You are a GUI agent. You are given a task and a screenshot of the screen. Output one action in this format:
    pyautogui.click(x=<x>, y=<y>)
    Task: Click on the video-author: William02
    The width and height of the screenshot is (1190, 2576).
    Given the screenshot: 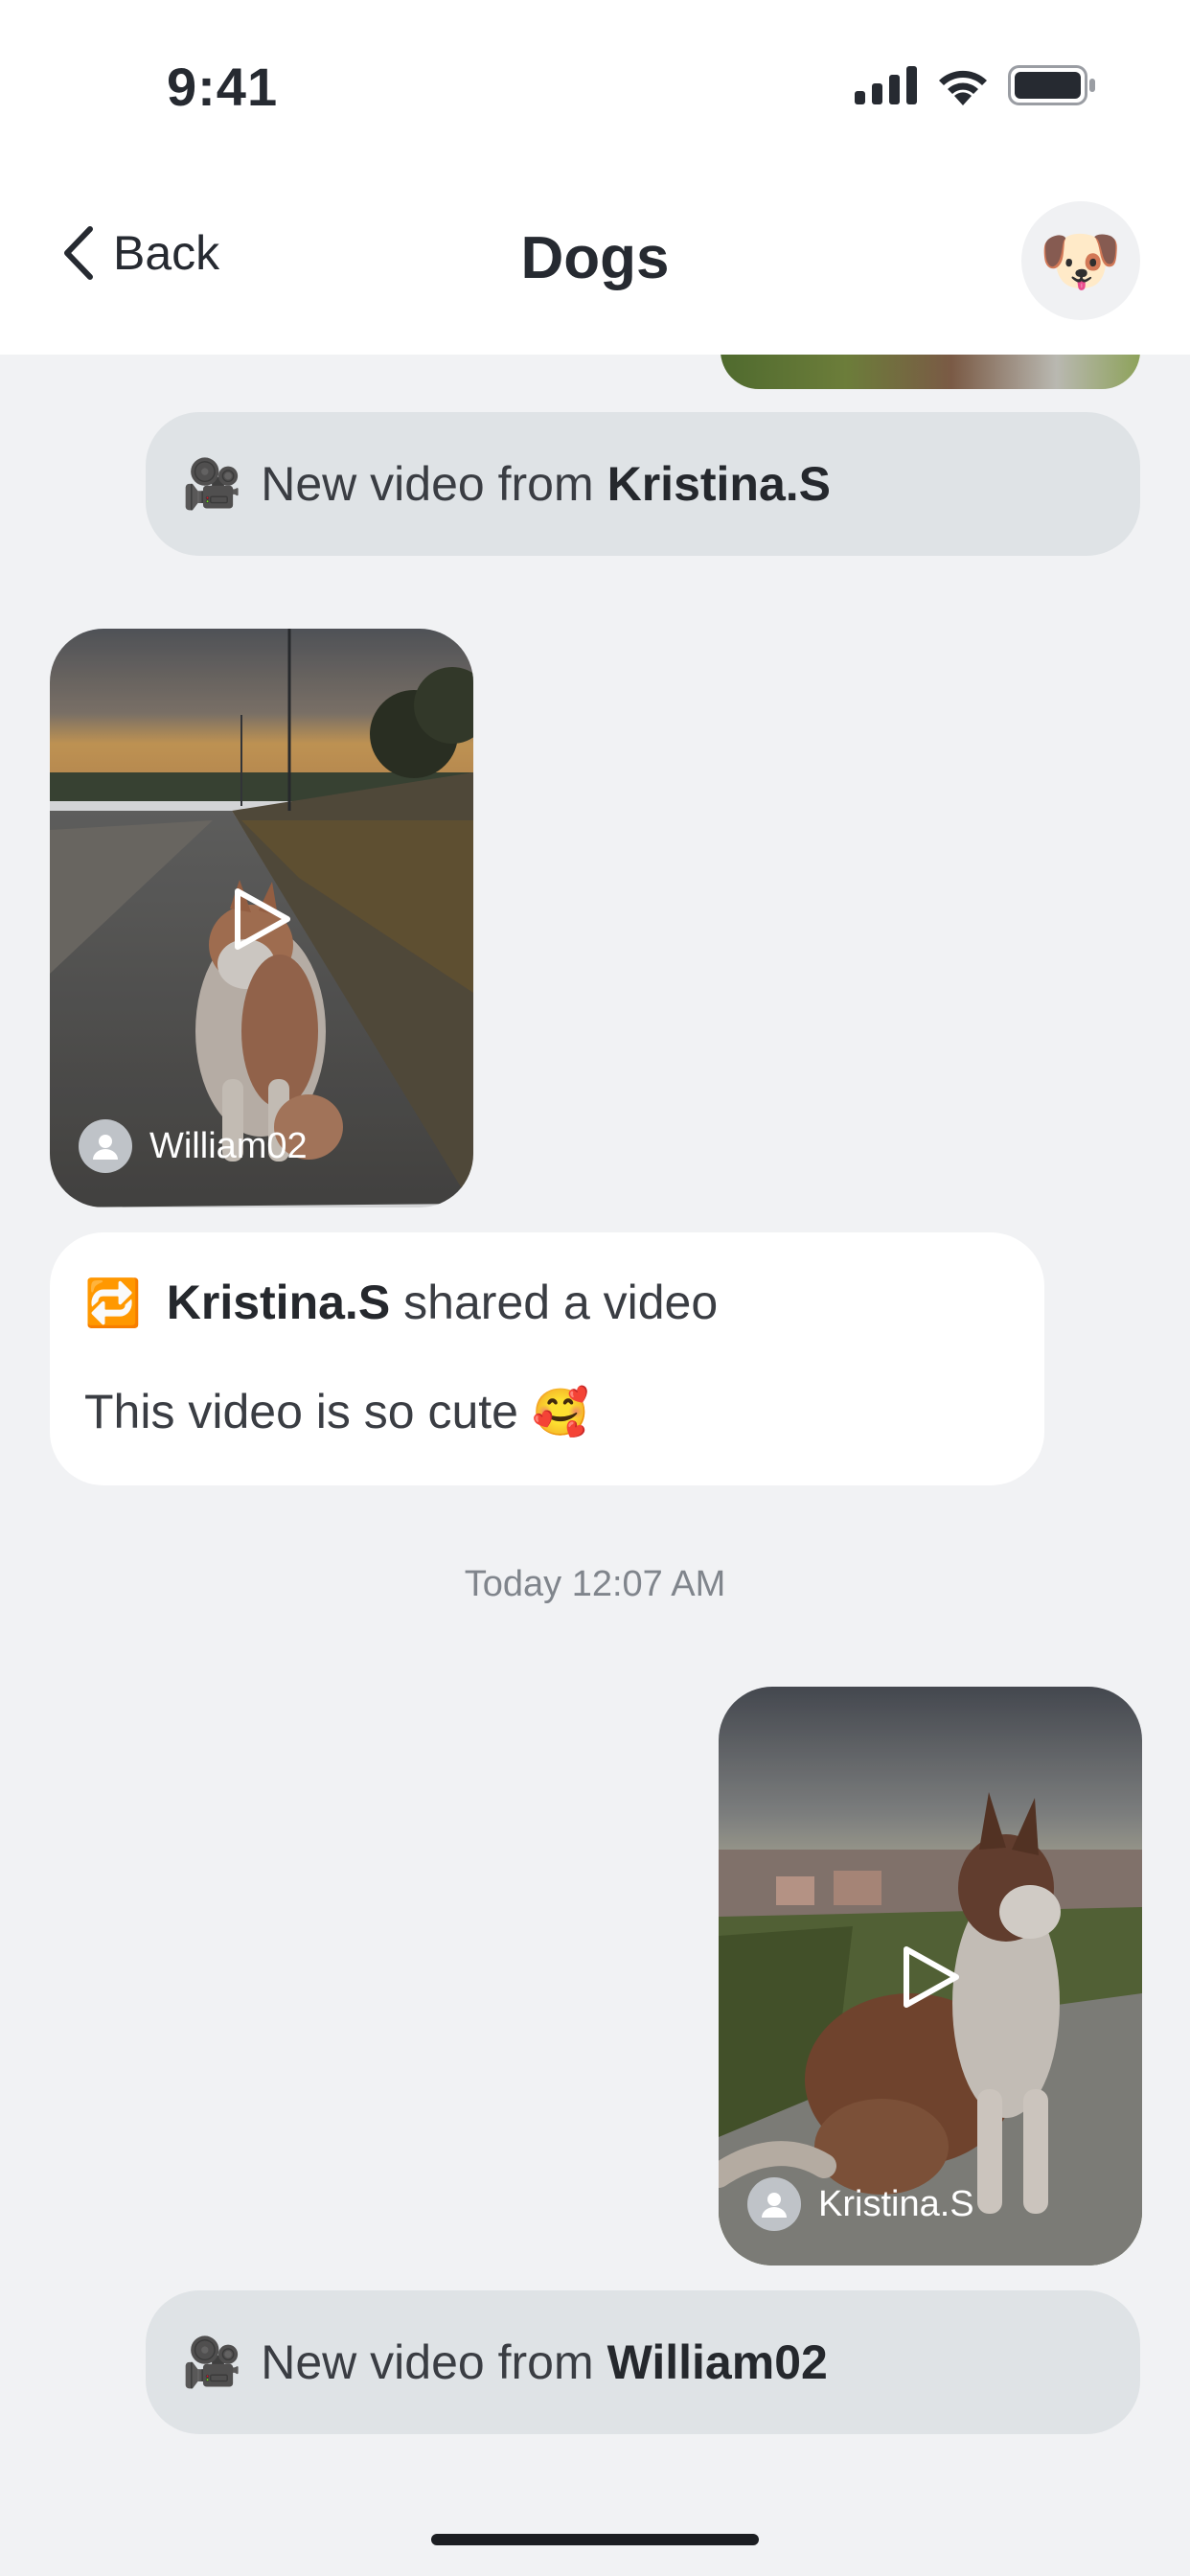 What is the action you would take?
    pyautogui.click(x=194, y=1146)
    